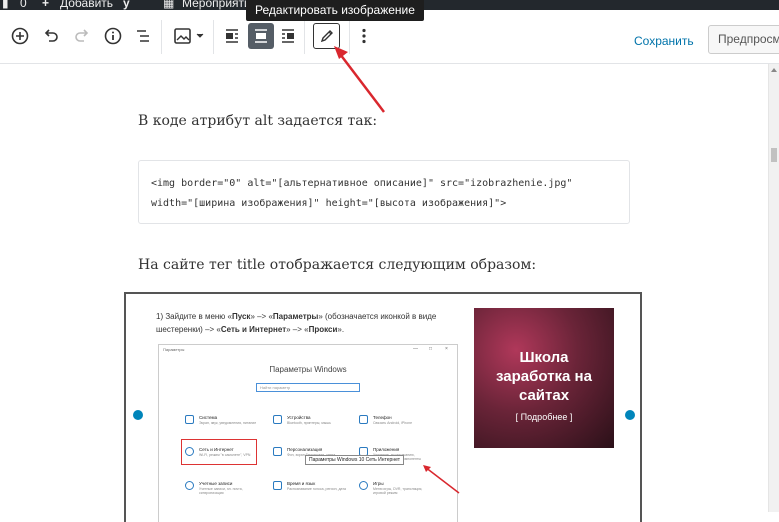 Image resolution: width=779 pixels, height=522 pixels. What do you see at coordinates (363, 485) in the screenshot?
I see `gaming-icon` at bounding box center [363, 485].